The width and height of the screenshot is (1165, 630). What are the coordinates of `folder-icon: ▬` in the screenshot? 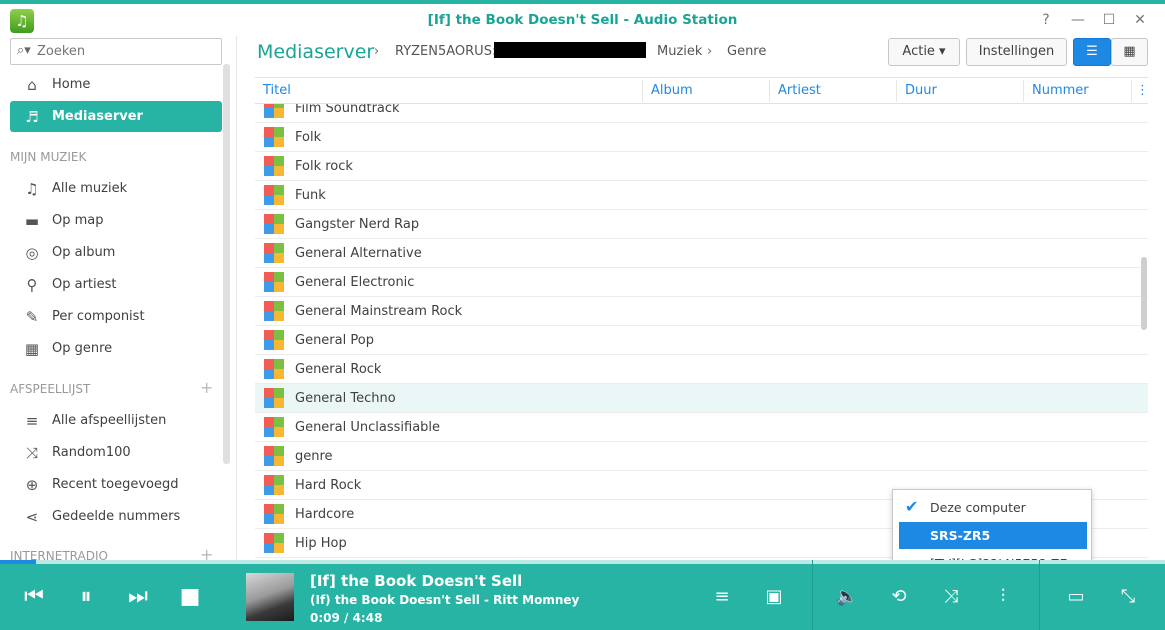 It's located at (32, 221).